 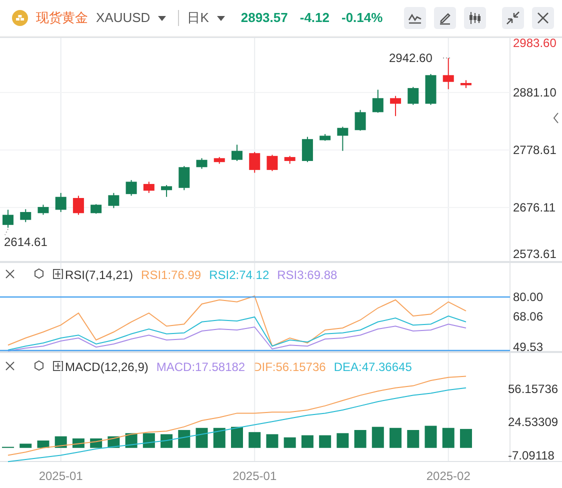 What do you see at coordinates (531, 455) in the screenshot?
I see `macd-axis-label: -7.09118` at bounding box center [531, 455].